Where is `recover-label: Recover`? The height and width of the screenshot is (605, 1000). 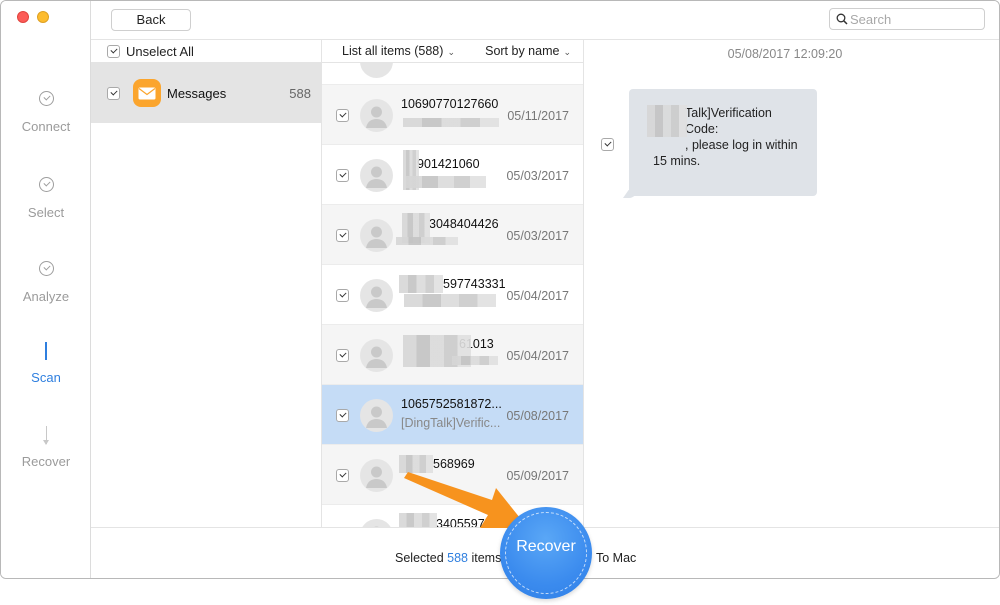 recover-label: Recover is located at coordinates (546, 546).